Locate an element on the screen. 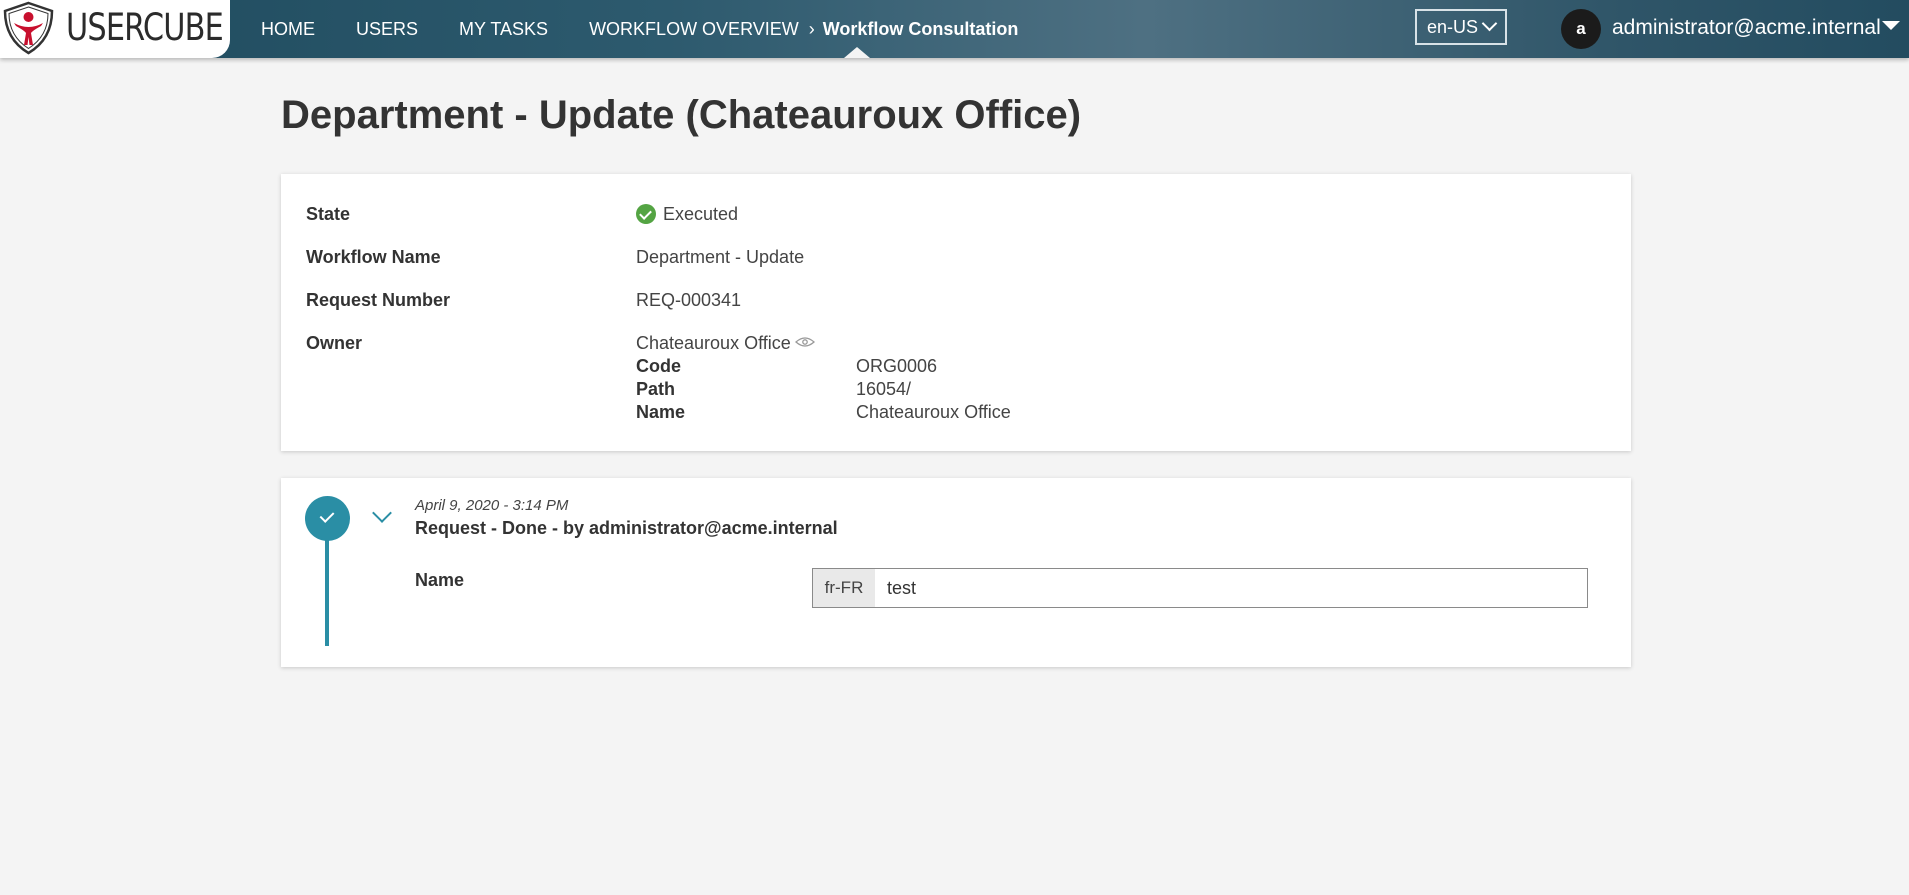  nav-home: HOME is located at coordinates (288, 29).